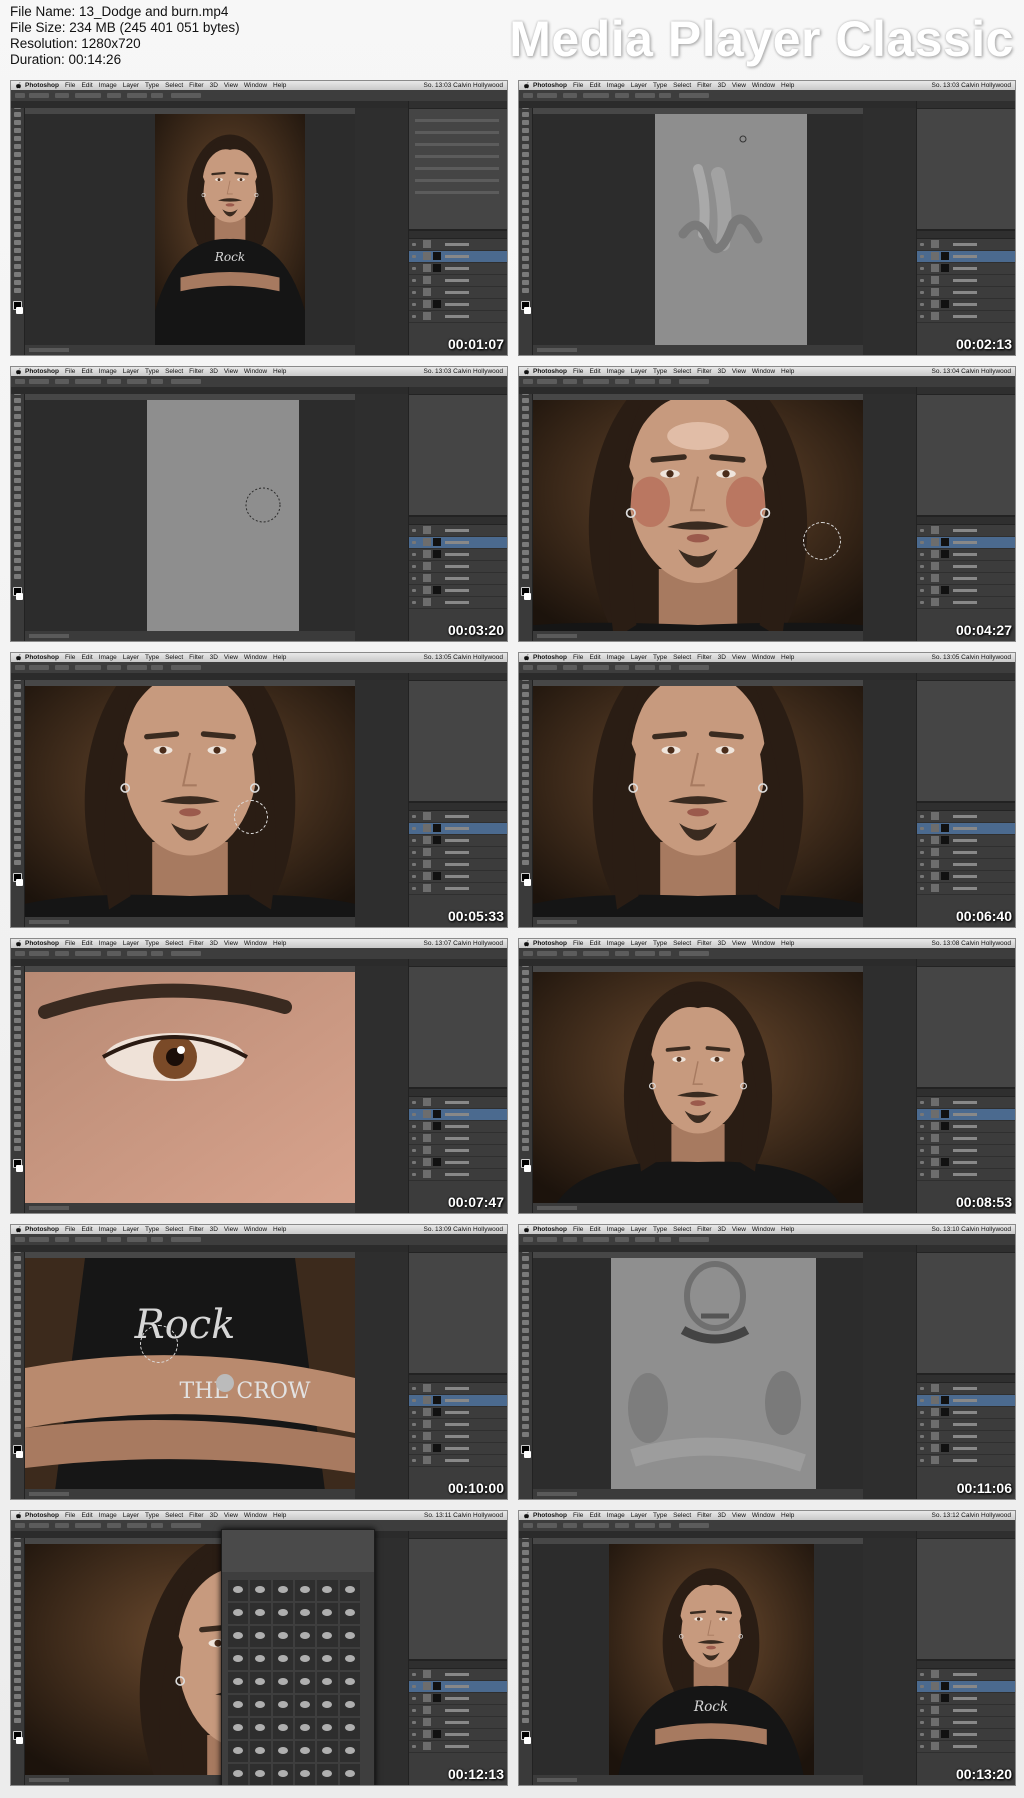 Image resolution: width=1024 pixels, height=1798 pixels. What do you see at coordinates (190, 516) in the screenshot?
I see `document-canvas` at bounding box center [190, 516].